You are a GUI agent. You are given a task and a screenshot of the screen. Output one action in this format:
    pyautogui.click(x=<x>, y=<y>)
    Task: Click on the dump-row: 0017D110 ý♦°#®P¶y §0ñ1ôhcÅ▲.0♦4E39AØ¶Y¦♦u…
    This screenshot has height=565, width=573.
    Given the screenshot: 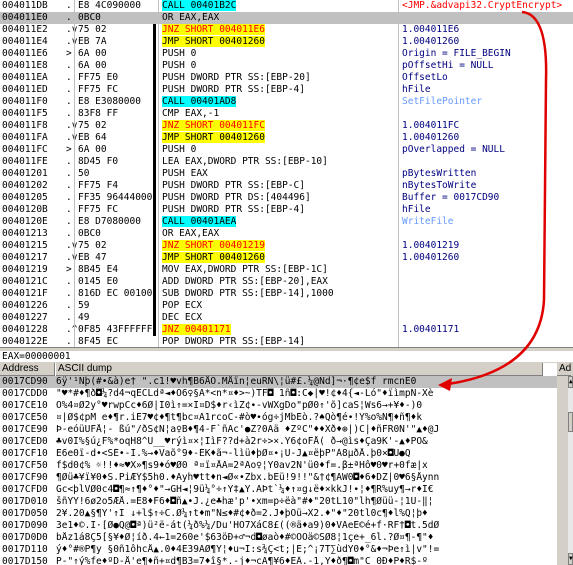 What is the action you would take?
    pyautogui.click(x=278, y=550)
    